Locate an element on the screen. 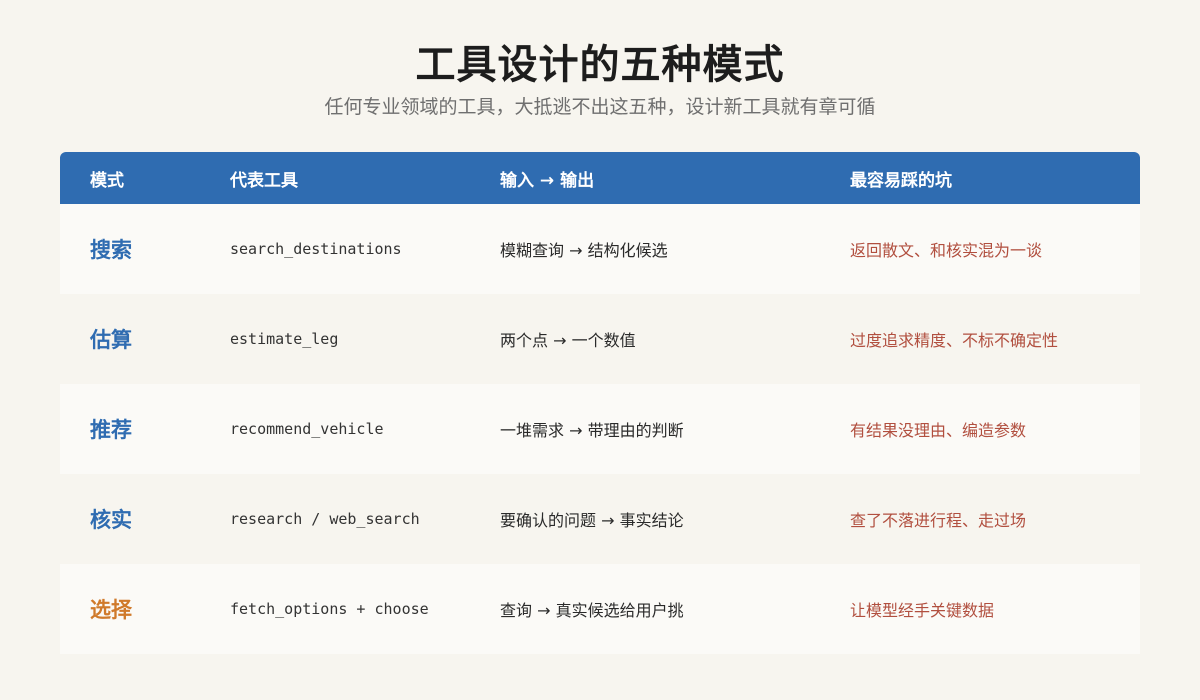 The image size is (1200, 700). io-cell: 模糊查询 → 结构化候选 is located at coordinates (584, 250).